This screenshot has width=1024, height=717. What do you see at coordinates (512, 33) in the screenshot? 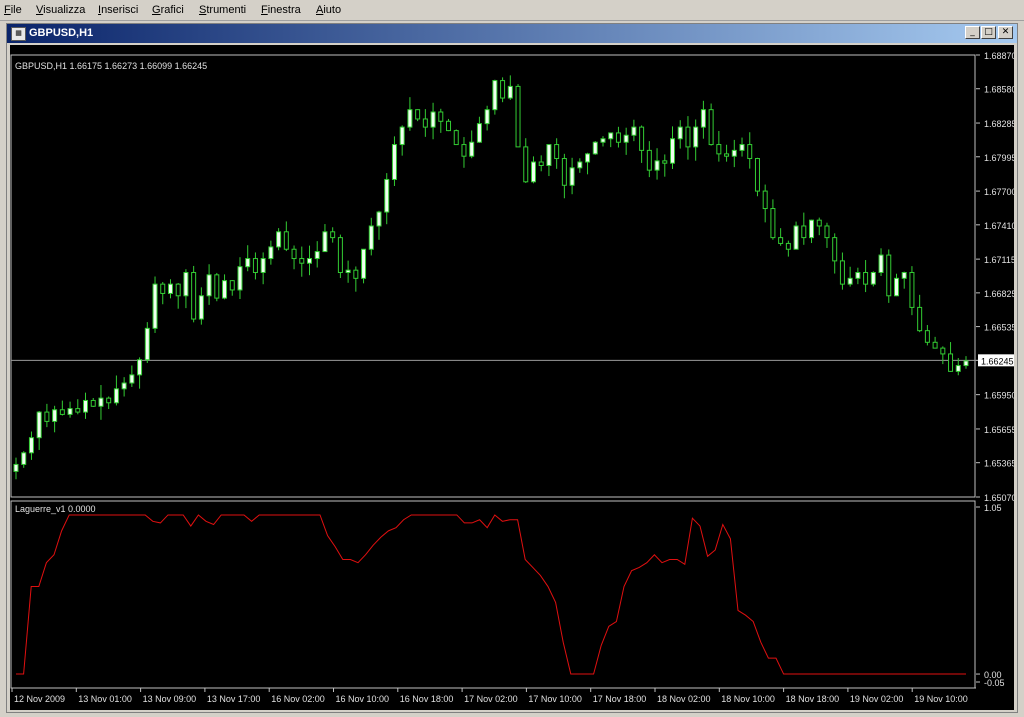
I see `window-titlebar: ▦ GBPUSD,H1 _ □ ✕` at bounding box center [512, 33].